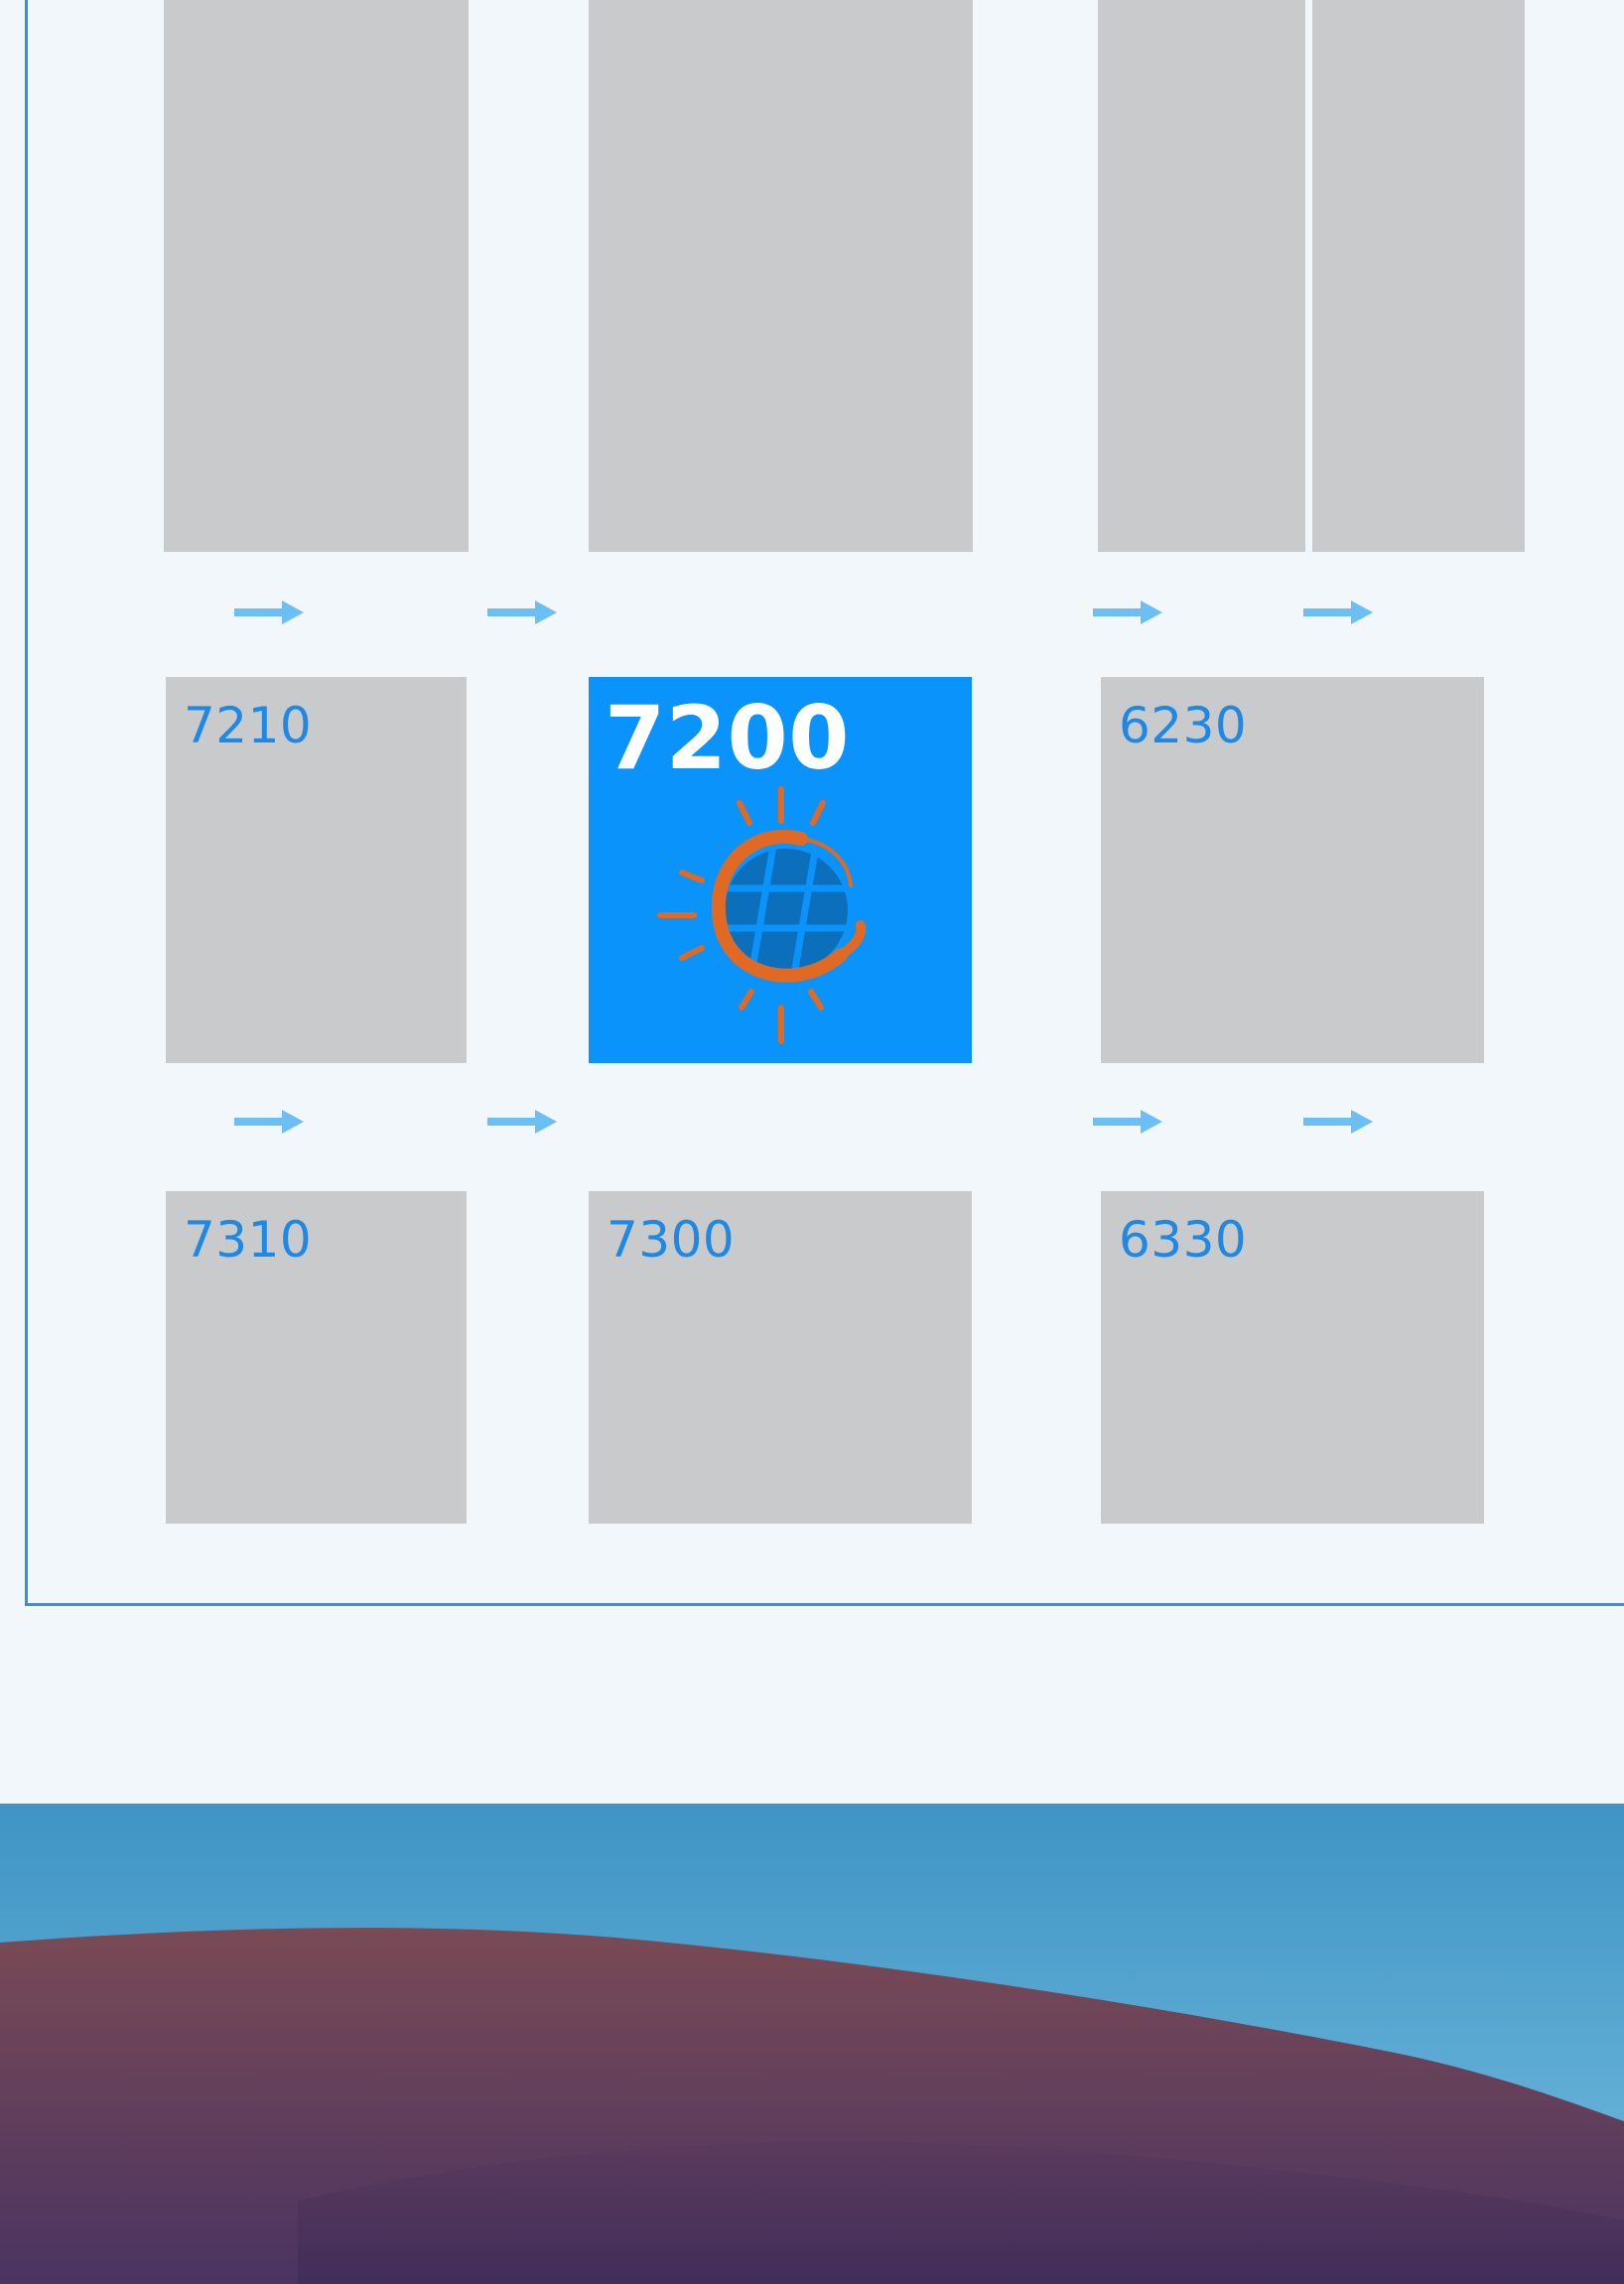 This screenshot has height=2284, width=1624. Describe the element at coordinates (727, 738) in the screenshot. I see `box-label: 7200` at that location.